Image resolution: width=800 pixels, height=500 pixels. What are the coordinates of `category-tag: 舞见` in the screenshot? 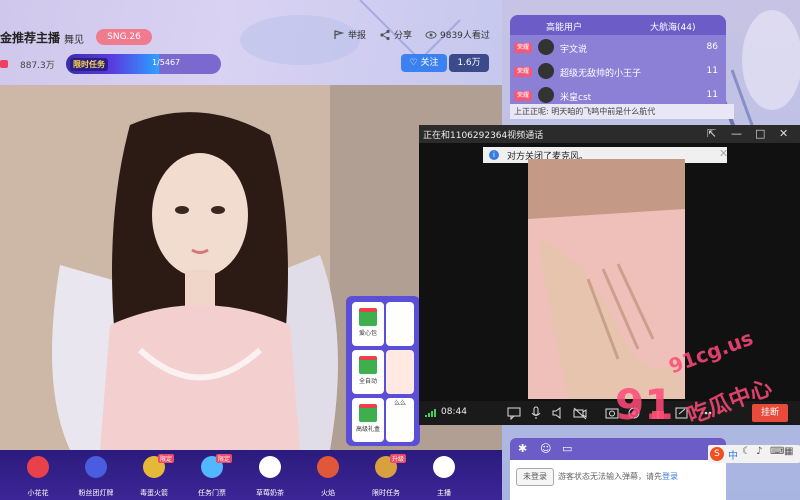 It's located at (74, 38).